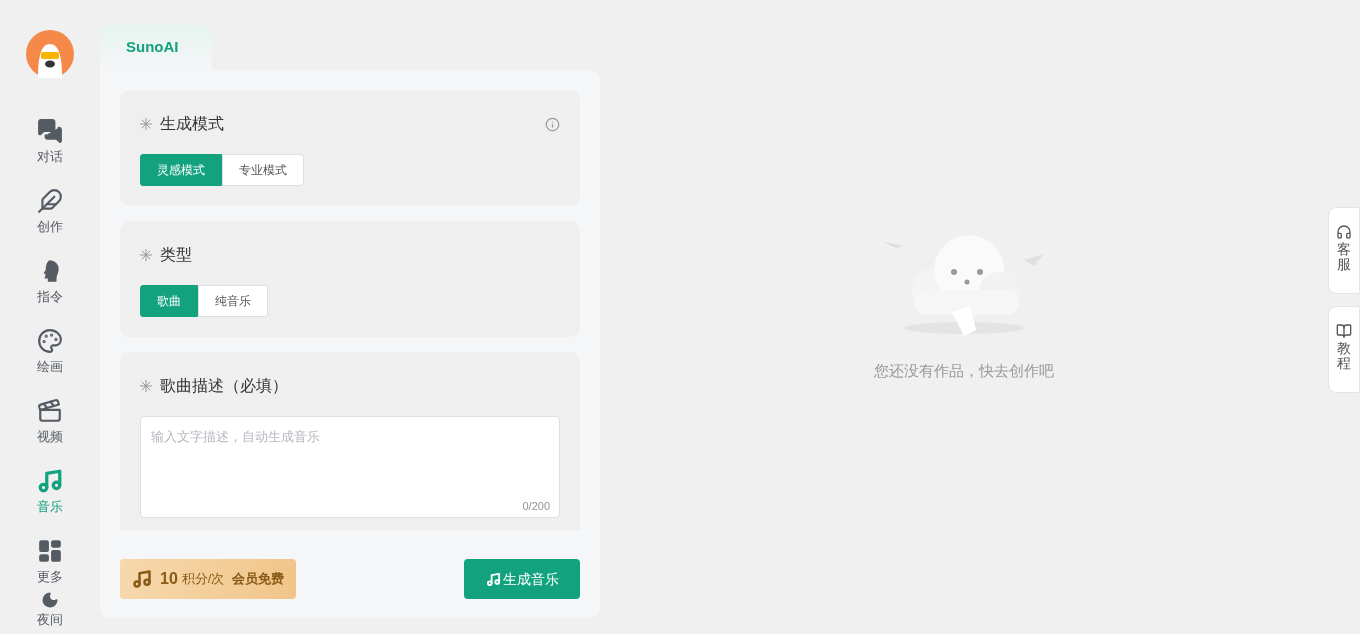 This screenshot has width=1360, height=634. What do you see at coordinates (176, 255) in the screenshot?
I see `section-title: 类型` at bounding box center [176, 255].